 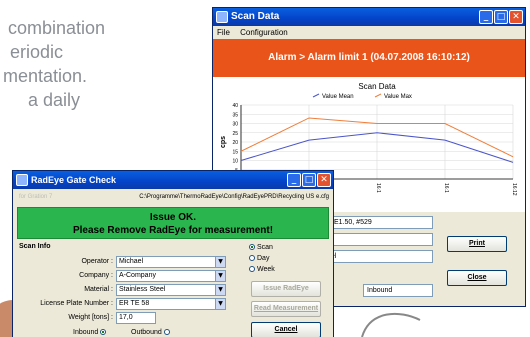 I want to click on week-radio: Week, so click(x=262, y=270).